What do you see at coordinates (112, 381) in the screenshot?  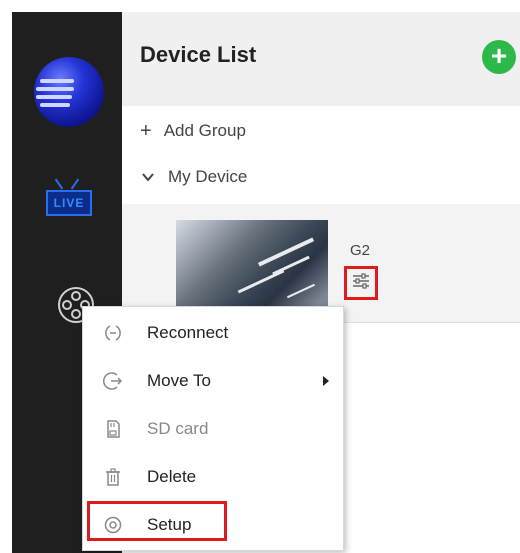 I see `move-icon` at bounding box center [112, 381].